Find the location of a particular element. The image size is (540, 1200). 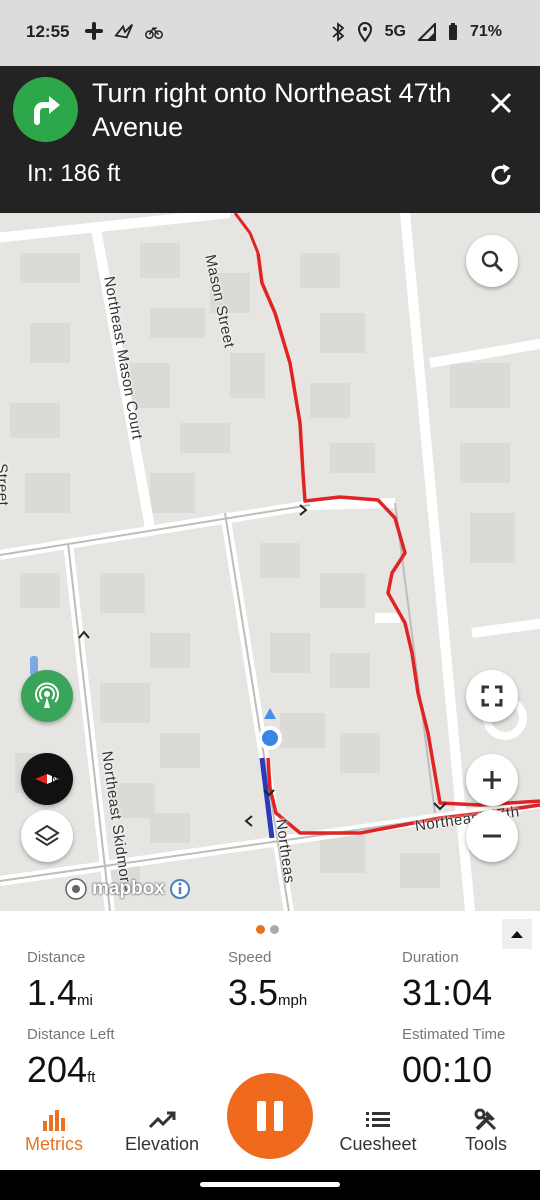

tab-elevation: Elevation is located at coordinates (162, 1130).